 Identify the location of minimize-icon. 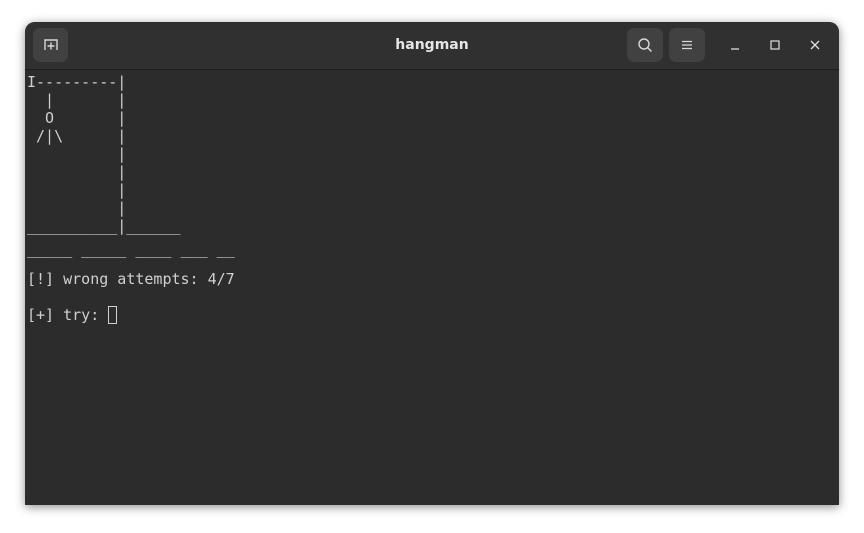
(735, 49).